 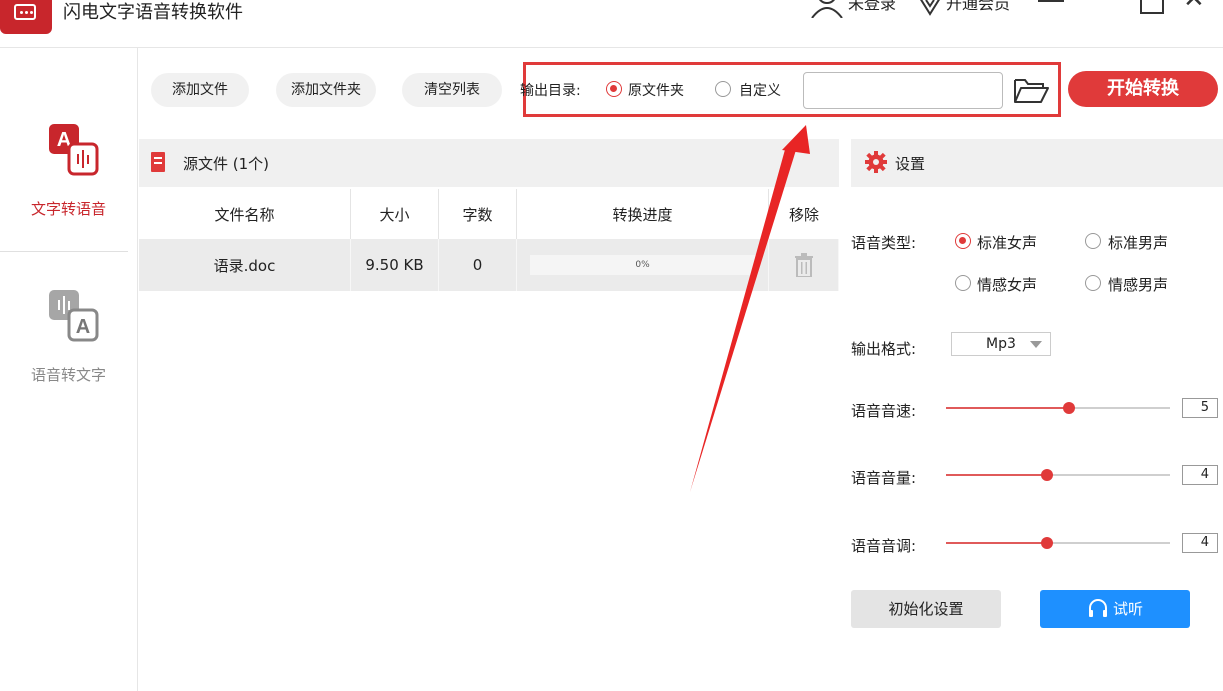 What do you see at coordinates (26, 17) in the screenshot?
I see `app-logo-icon` at bounding box center [26, 17].